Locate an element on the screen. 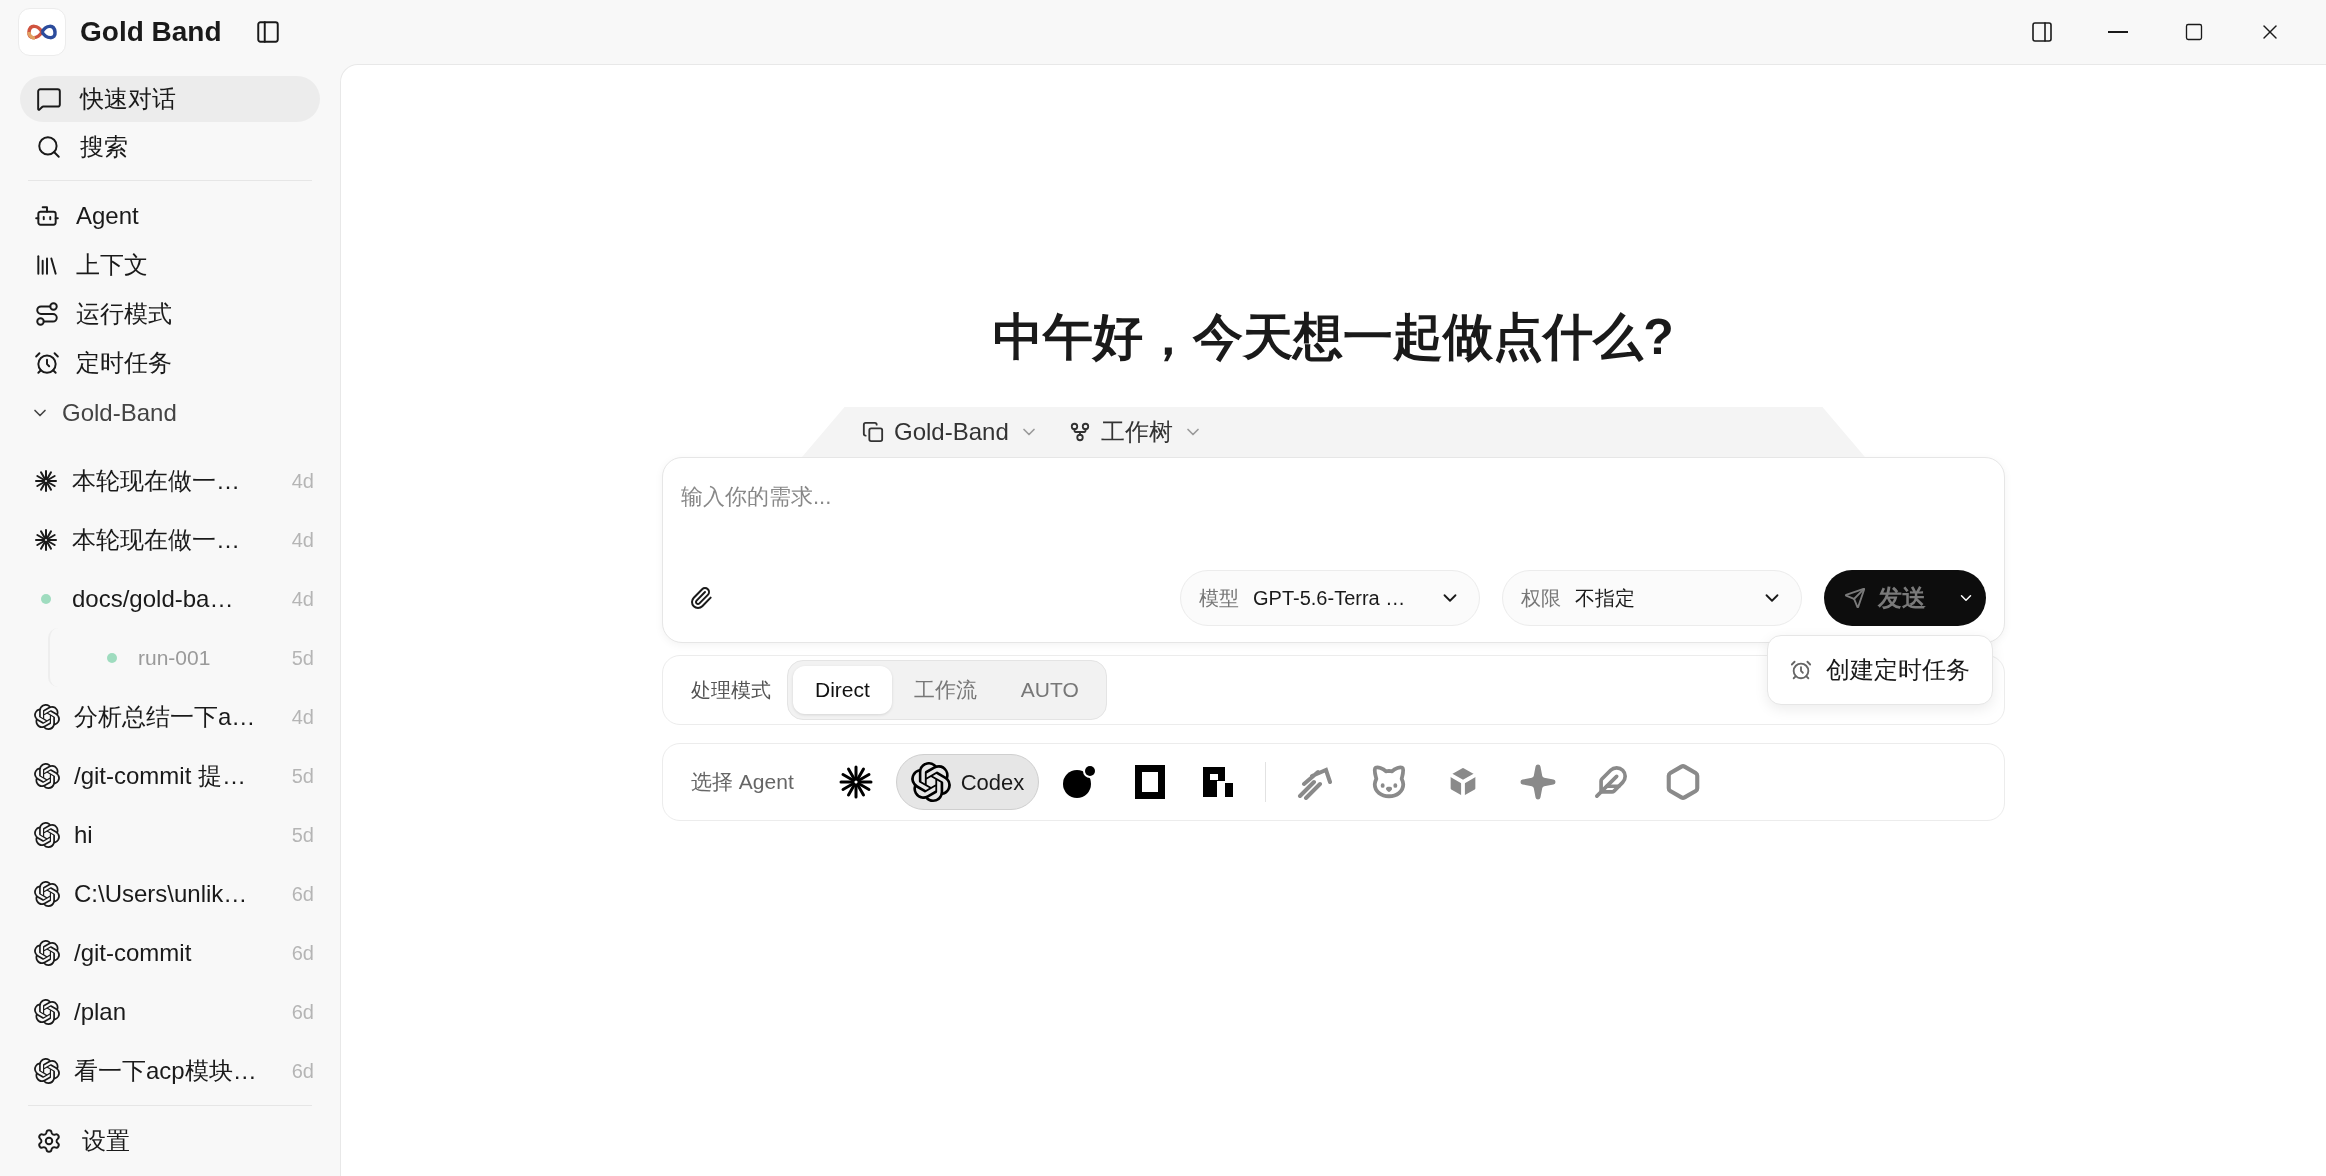 The width and height of the screenshot is (2326, 1176). session-title: /git-commit is located at coordinates (133, 952).